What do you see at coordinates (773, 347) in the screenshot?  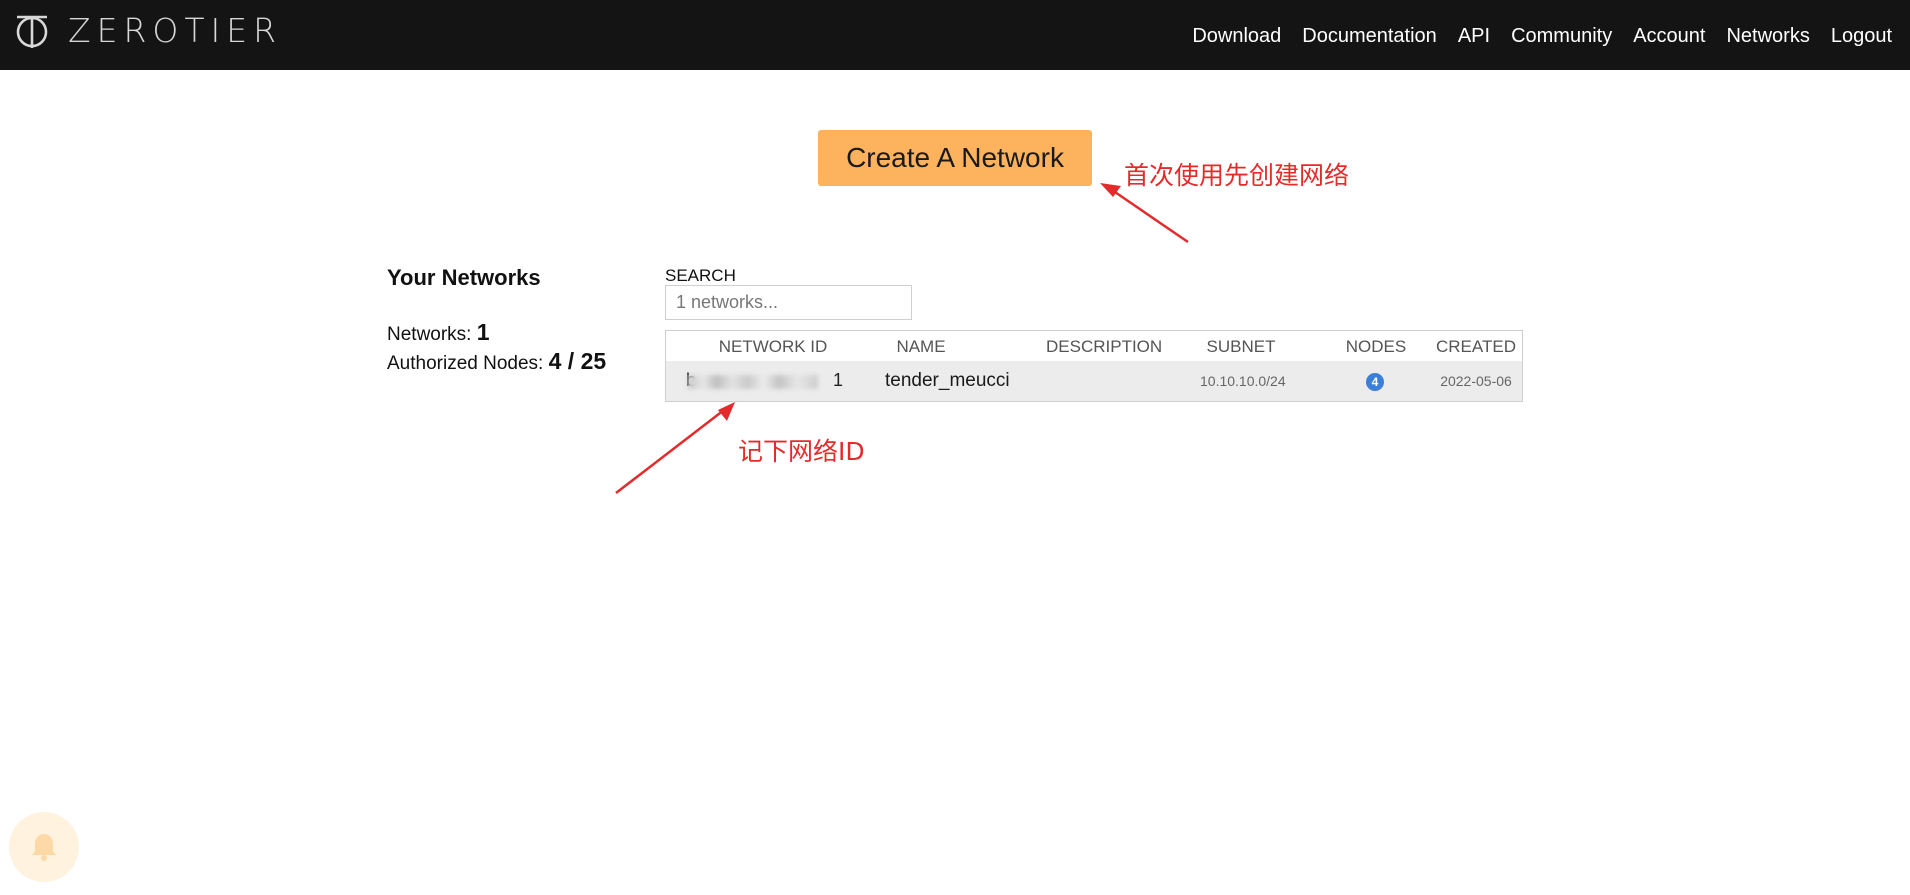 I see `header-network-id: NETWORK ID` at bounding box center [773, 347].